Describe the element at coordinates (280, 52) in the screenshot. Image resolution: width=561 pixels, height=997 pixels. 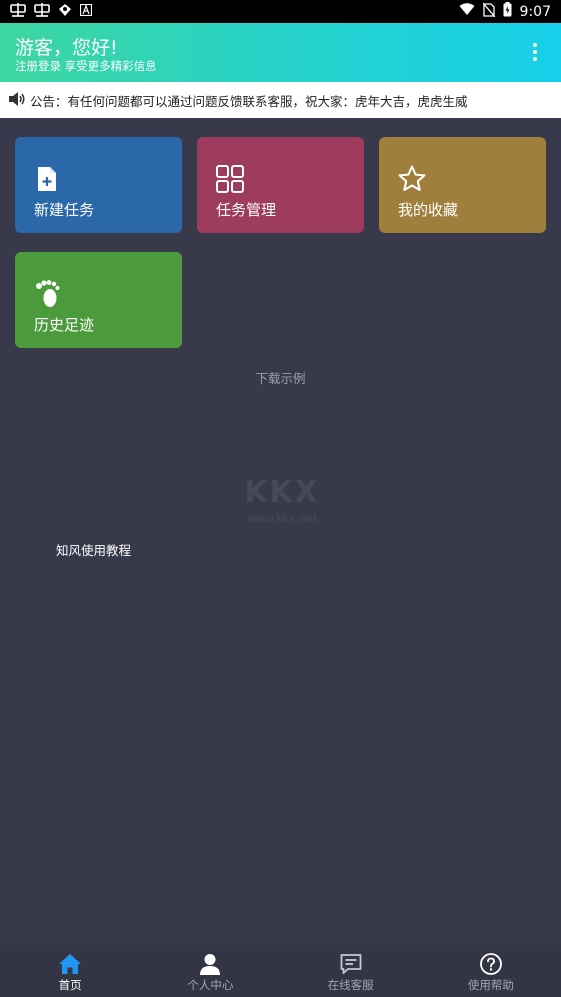
I see `app-header: 游客，您好! 注册登录 享受更多精彩信息` at that location.